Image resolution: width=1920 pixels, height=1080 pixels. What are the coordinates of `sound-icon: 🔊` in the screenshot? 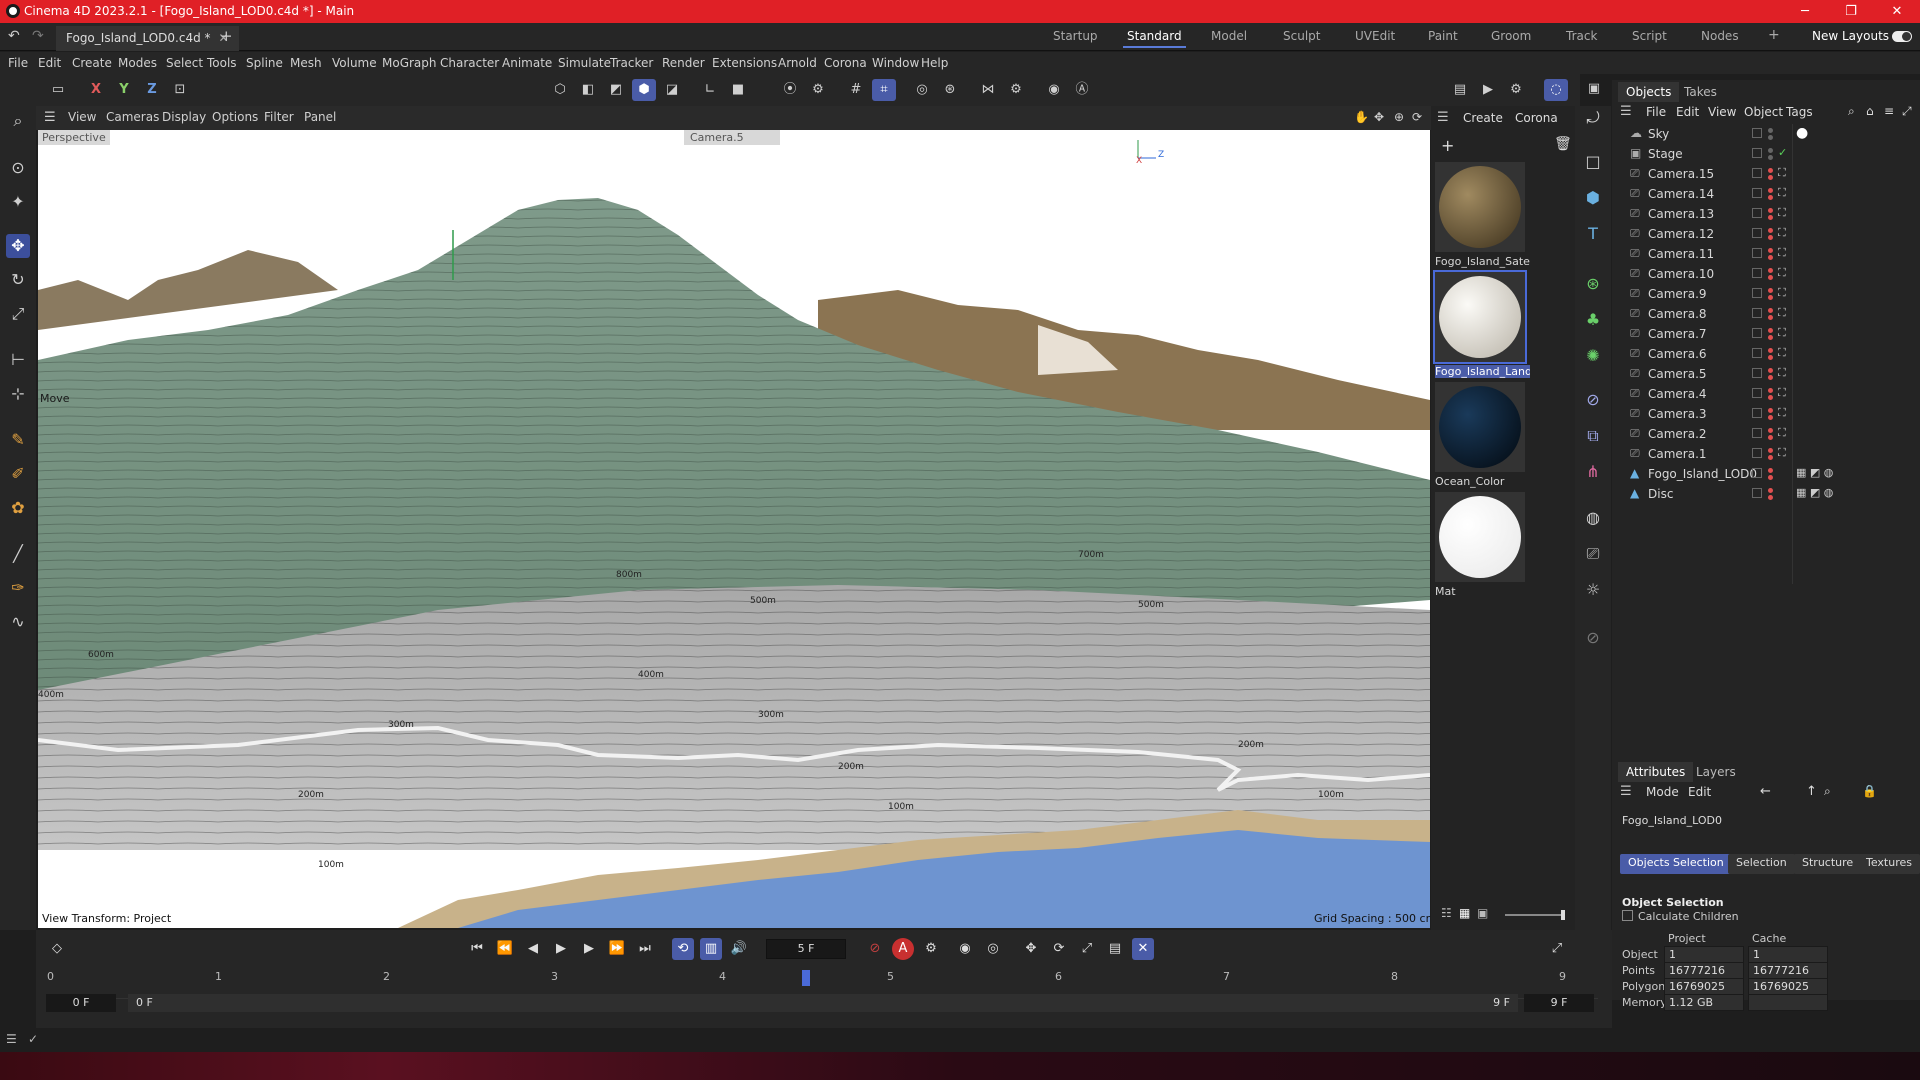 It's located at (739, 949).